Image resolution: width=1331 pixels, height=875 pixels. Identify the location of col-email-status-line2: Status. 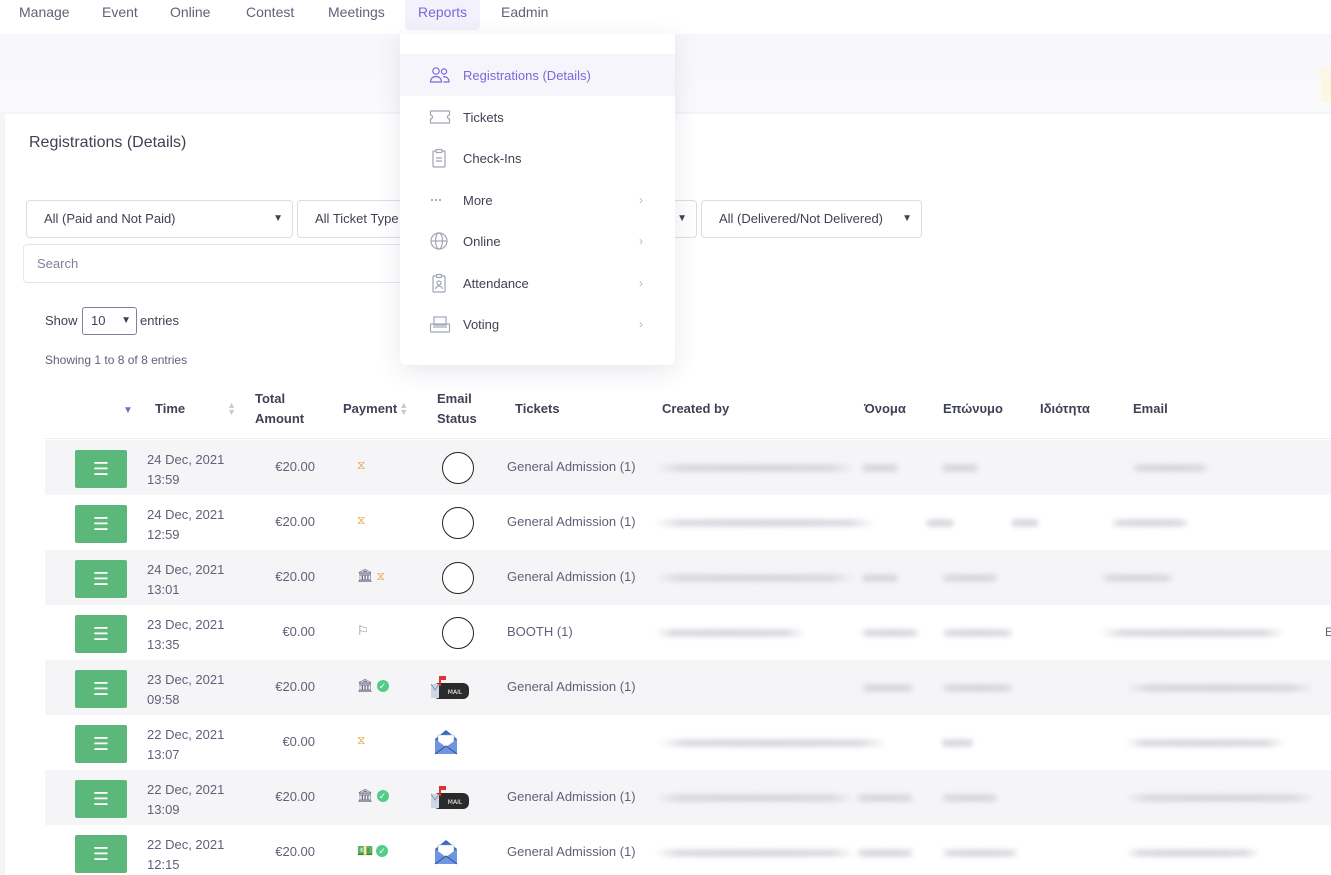
(457, 418).